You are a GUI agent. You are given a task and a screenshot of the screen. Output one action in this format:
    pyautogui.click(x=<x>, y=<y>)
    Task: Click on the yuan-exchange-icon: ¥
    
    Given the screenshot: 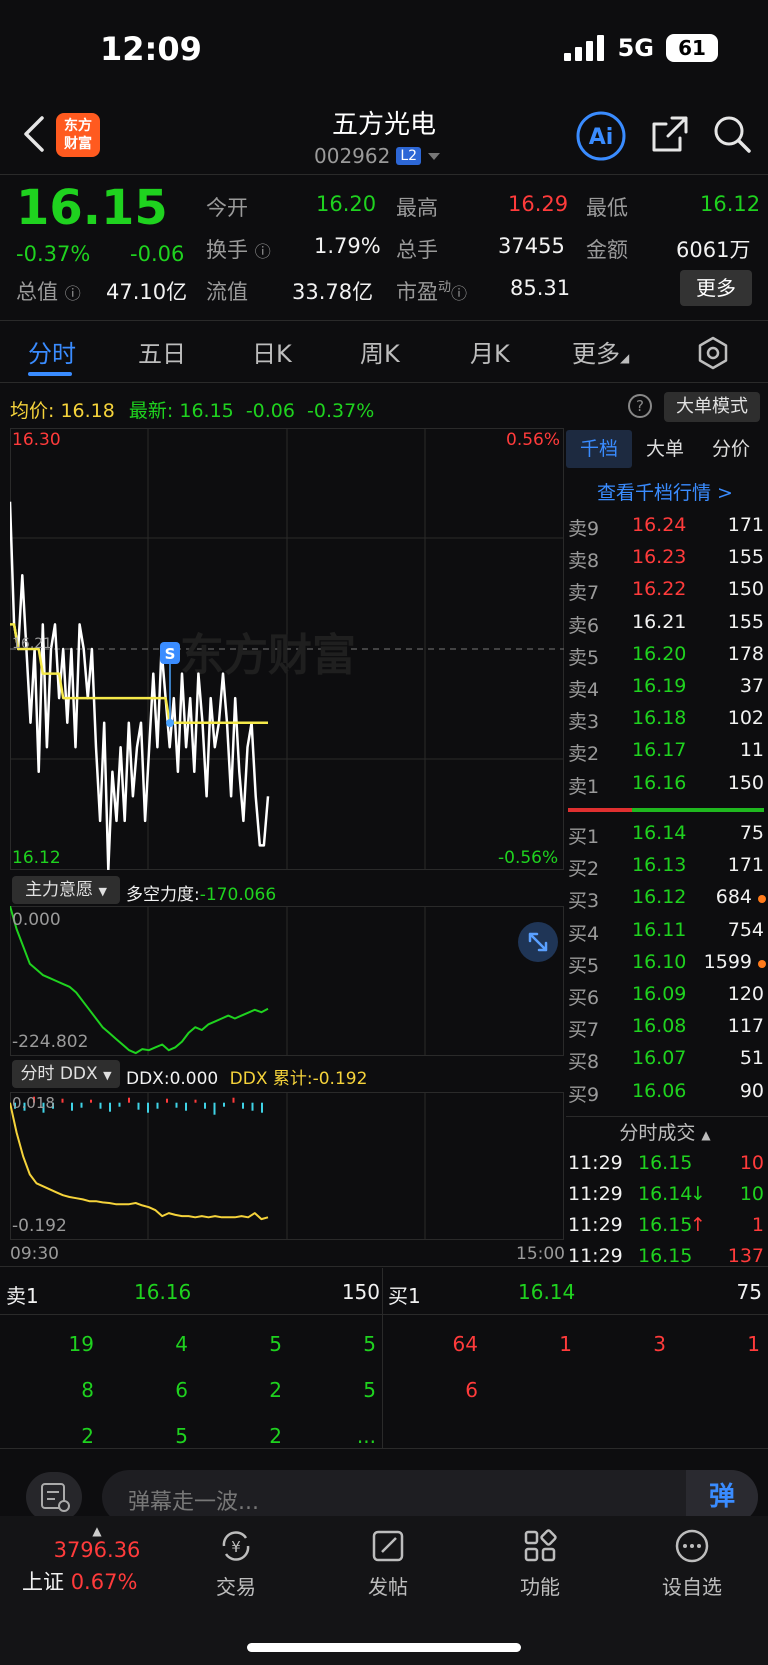 What is the action you would take?
    pyautogui.click(x=236, y=1546)
    